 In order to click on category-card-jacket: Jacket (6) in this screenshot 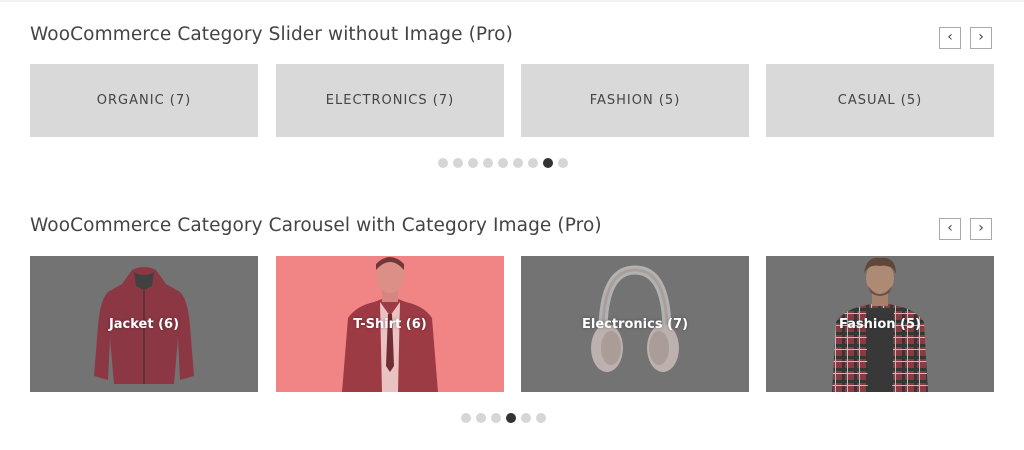, I will do `click(144, 324)`.